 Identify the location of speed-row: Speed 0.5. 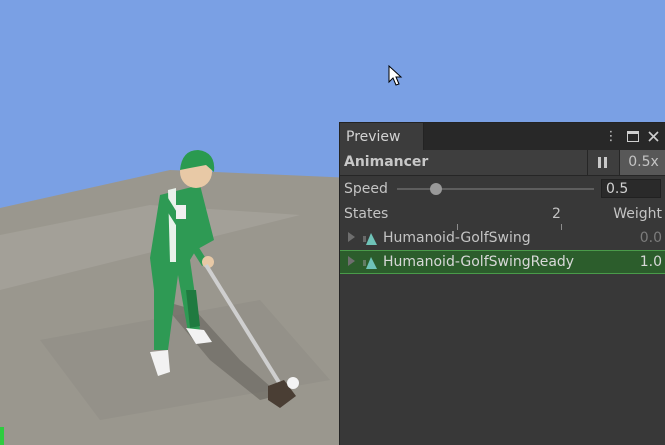
(502, 189).